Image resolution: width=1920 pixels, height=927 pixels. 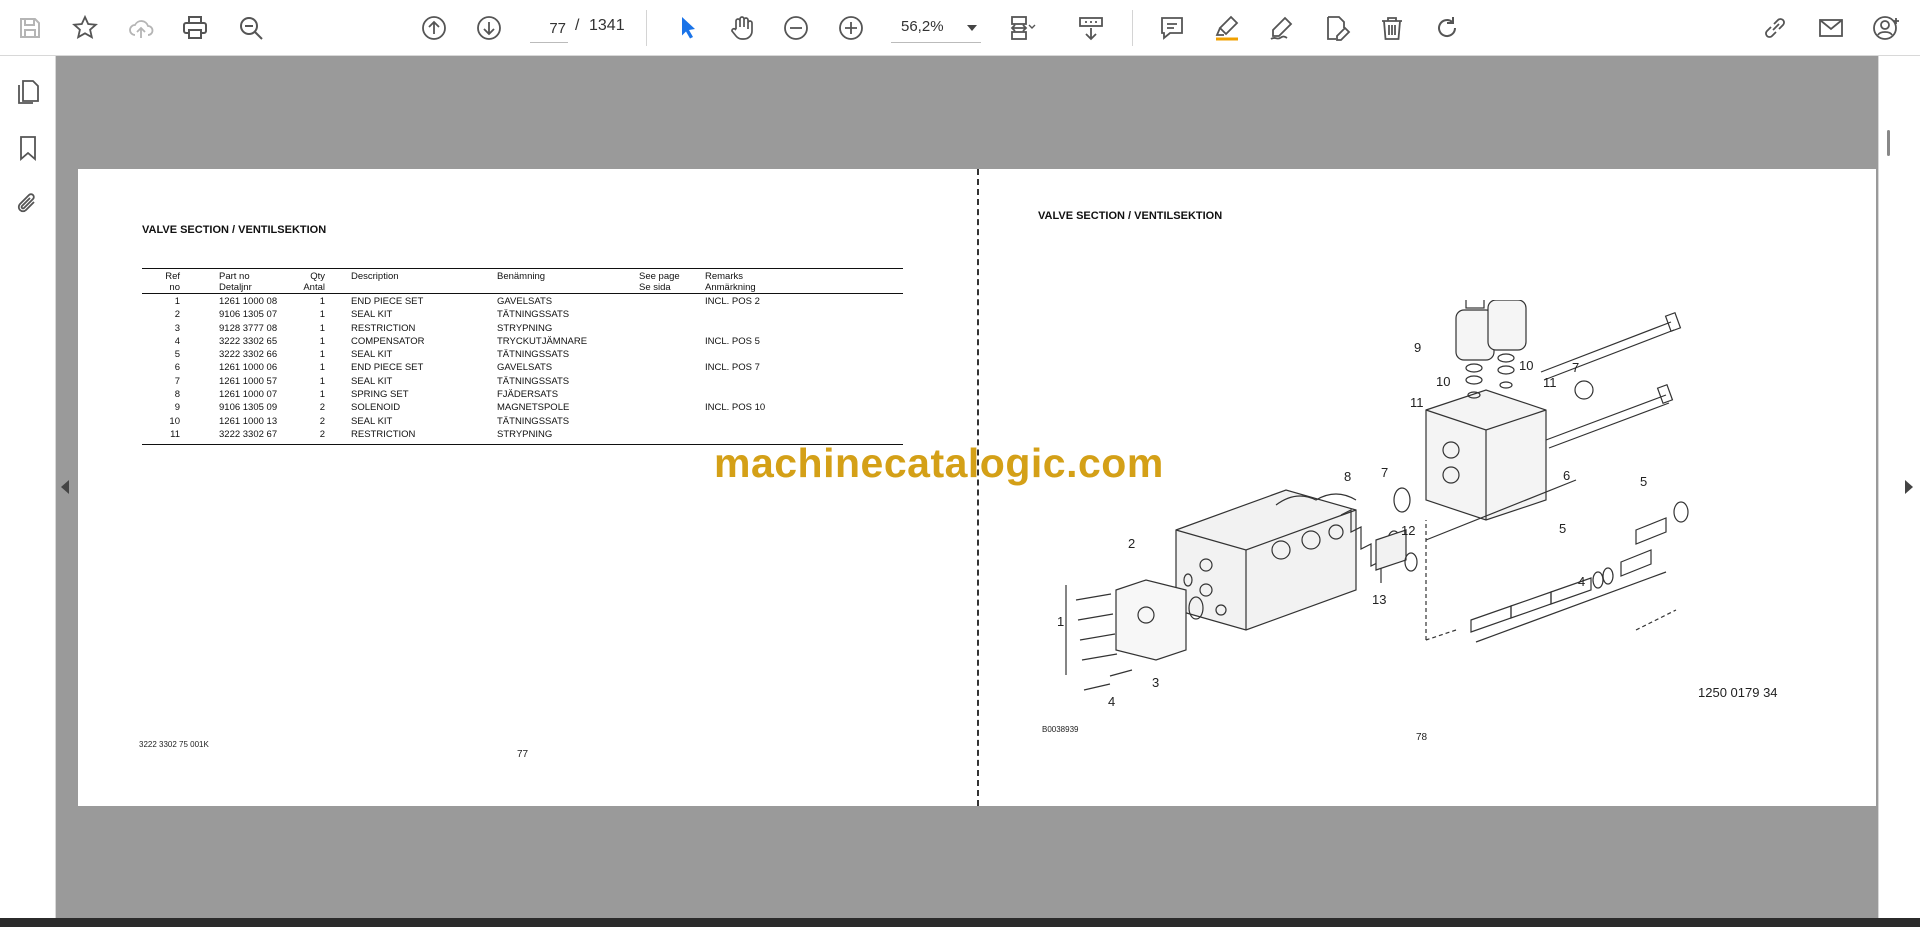 I want to click on add-user-icon, so click(x=1886, y=28).